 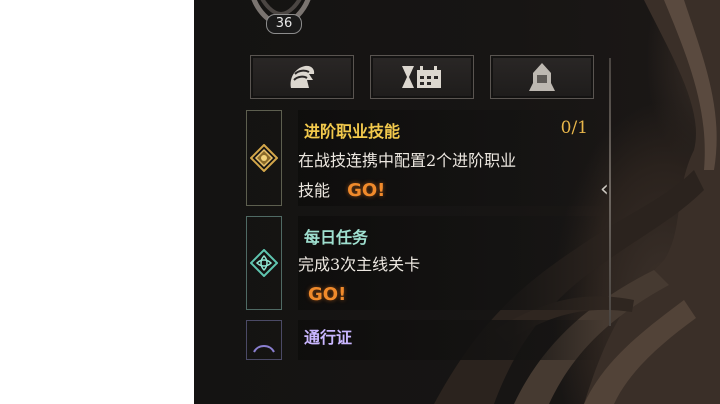 I want to click on purple-rune-icon, so click(x=264, y=349).